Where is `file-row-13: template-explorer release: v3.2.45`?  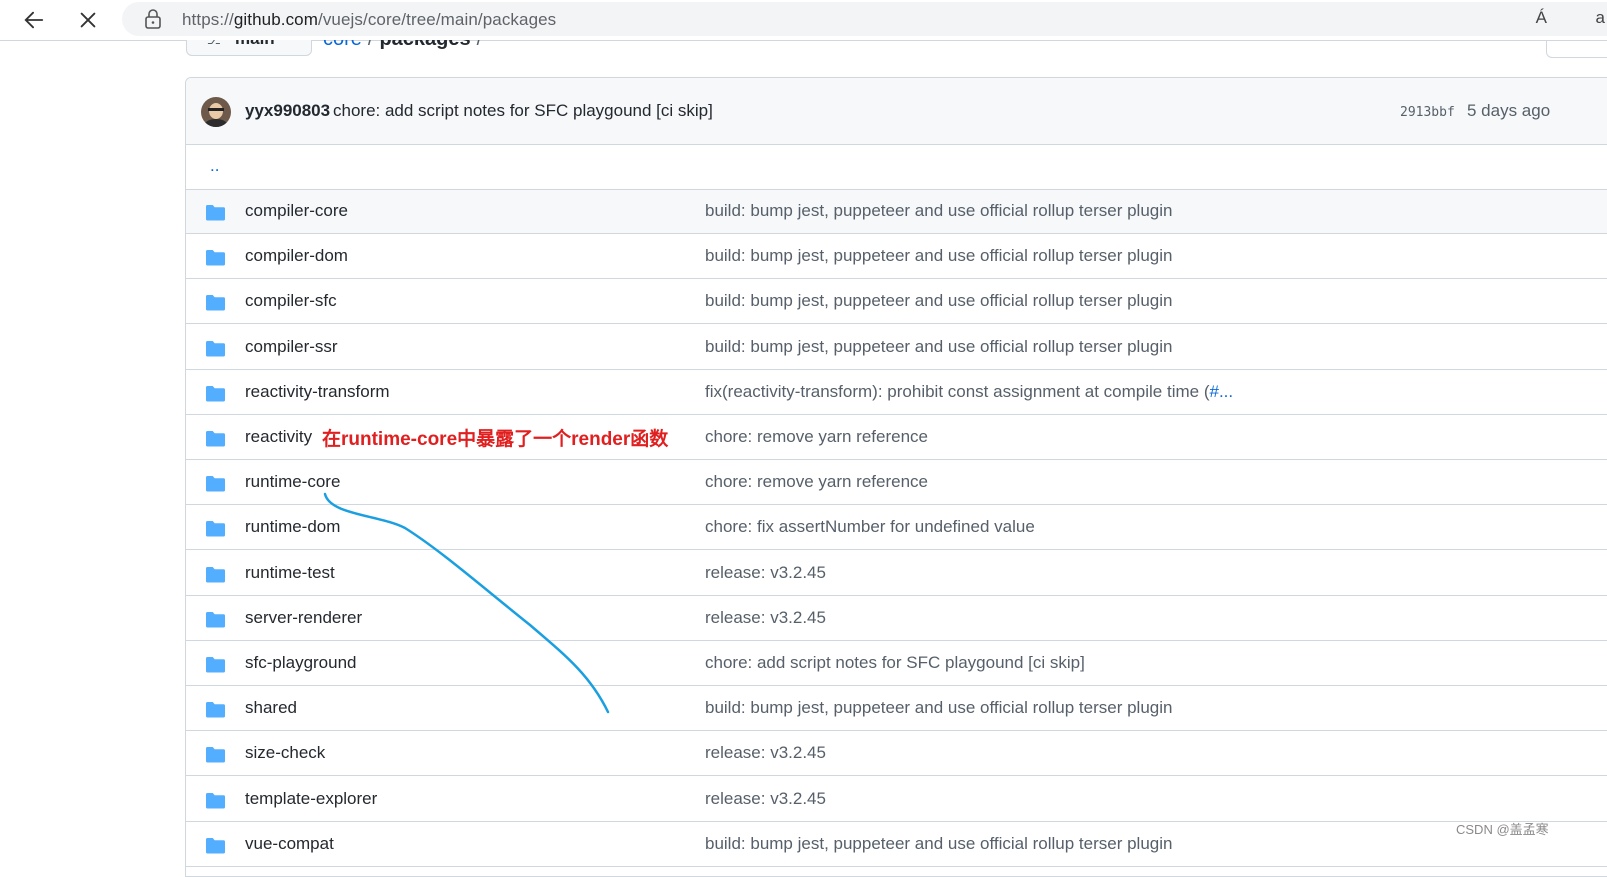
file-row-13: template-explorer release: v3.2.45 is located at coordinates (896, 800).